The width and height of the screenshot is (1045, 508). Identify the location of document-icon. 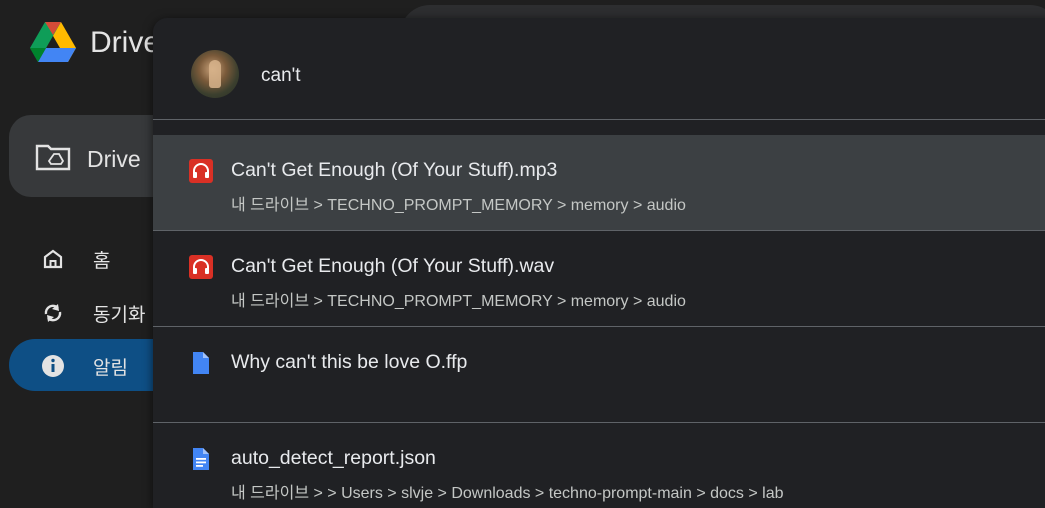
(201, 459).